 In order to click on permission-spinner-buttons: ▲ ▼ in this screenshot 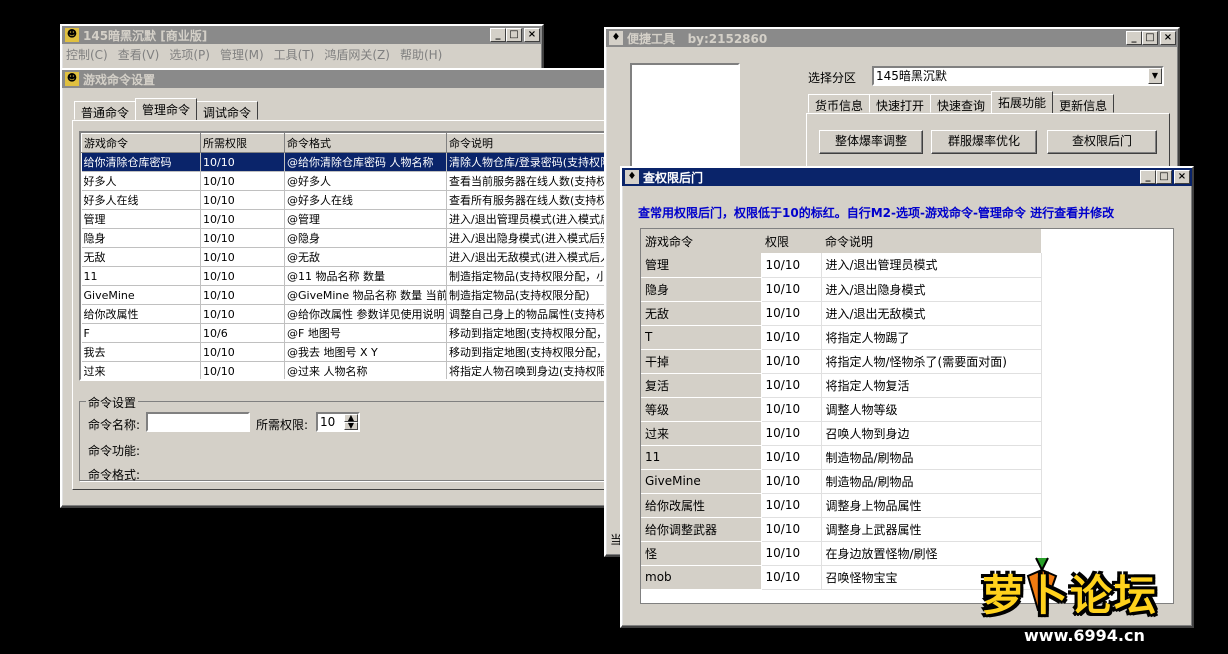, I will do `click(351, 422)`.